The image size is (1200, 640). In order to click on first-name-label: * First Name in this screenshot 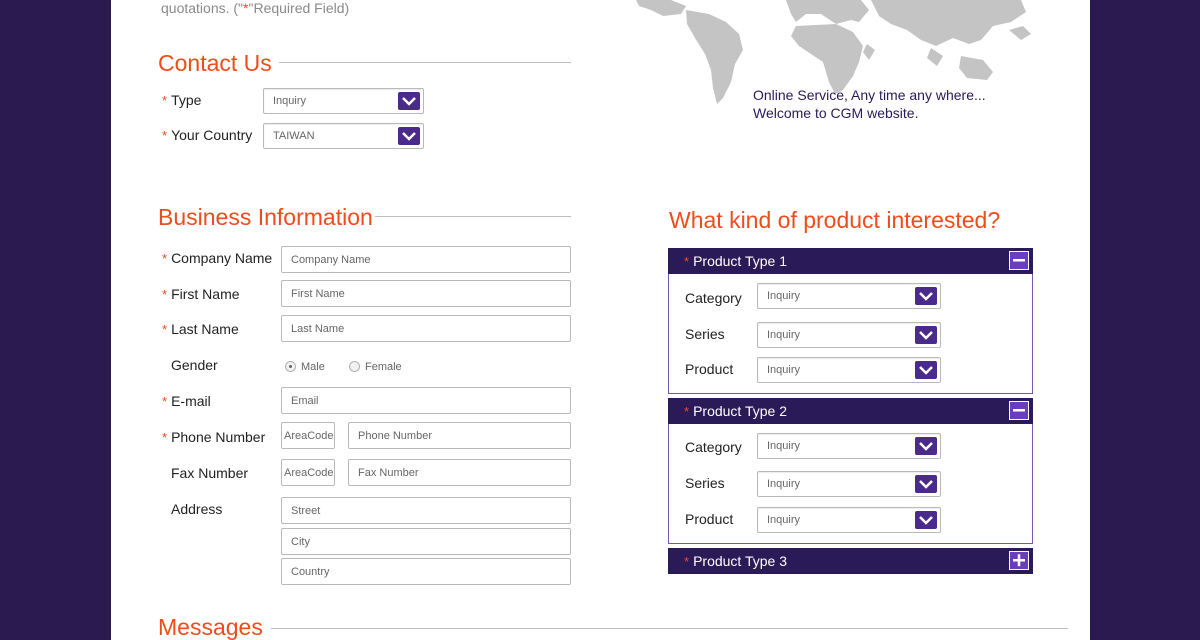, I will do `click(201, 294)`.